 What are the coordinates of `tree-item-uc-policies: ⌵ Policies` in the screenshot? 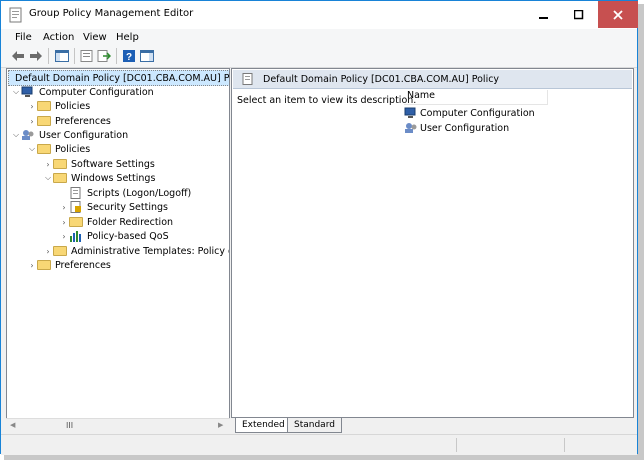 It's located at (58, 149).